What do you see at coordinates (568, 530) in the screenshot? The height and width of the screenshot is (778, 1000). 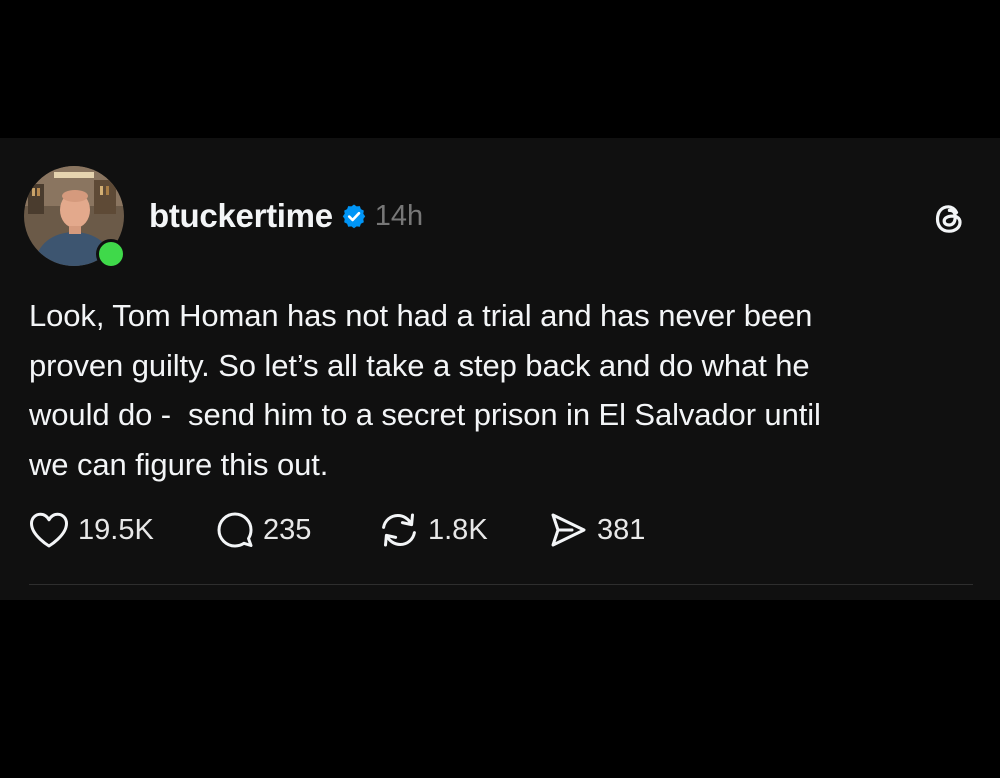 I see `send-icon` at bounding box center [568, 530].